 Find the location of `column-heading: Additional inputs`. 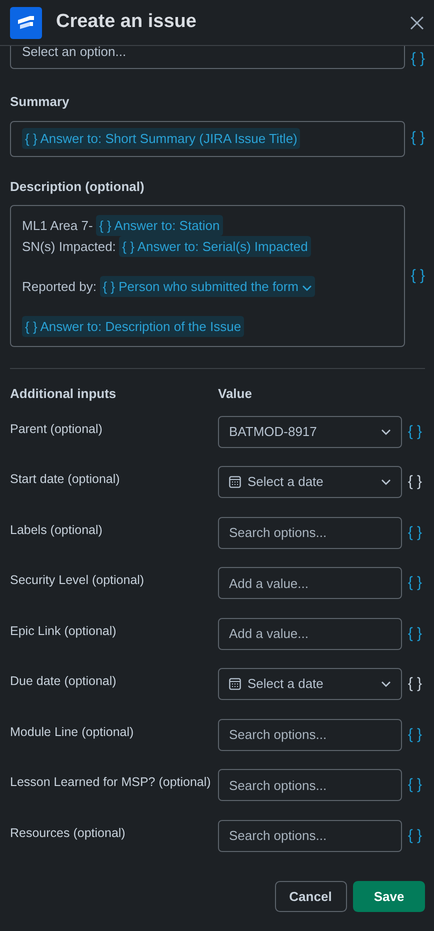

column-heading: Additional inputs is located at coordinates (64, 394).